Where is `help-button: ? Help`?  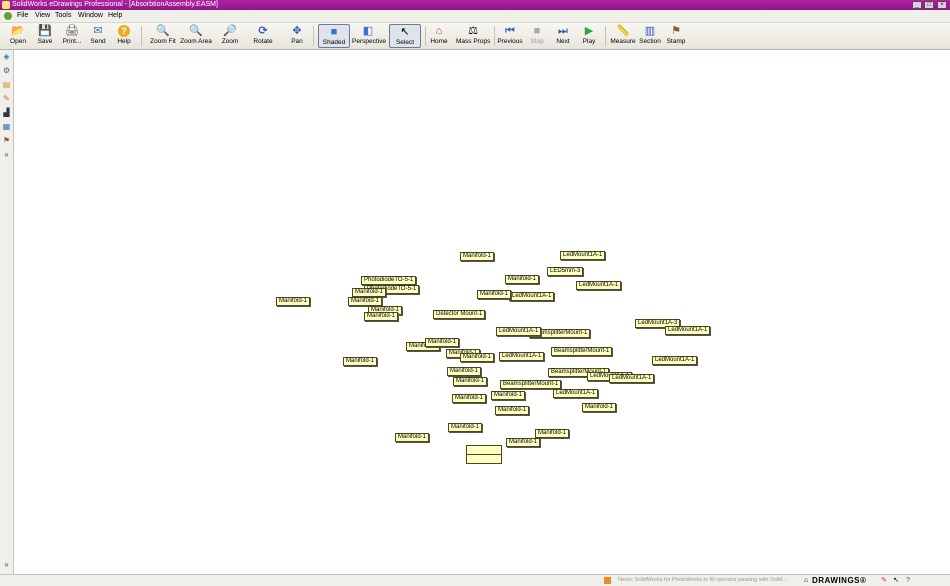
help-button: ? Help is located at coordinates (124, 36).